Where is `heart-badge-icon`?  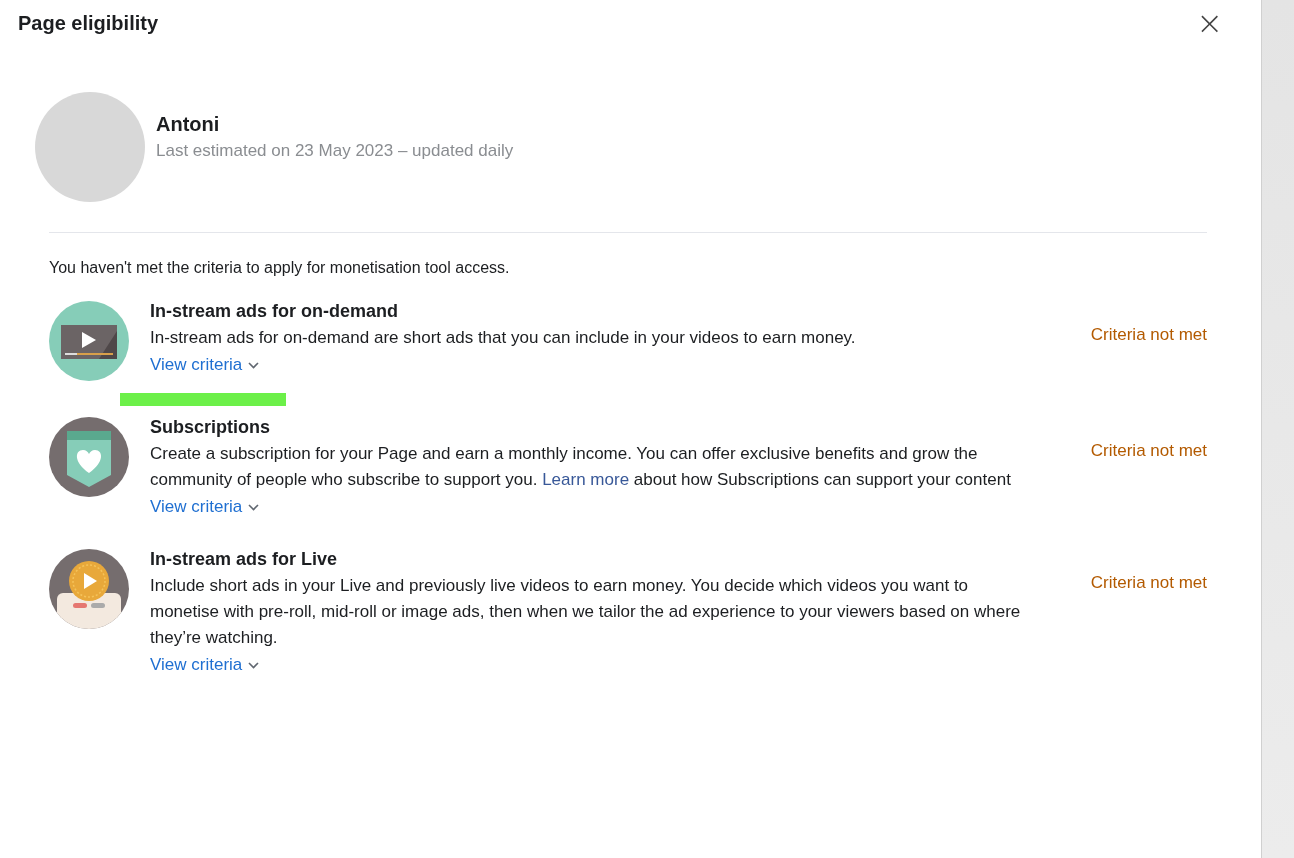 heart-badge-icon is located at coordinates (89, 457).